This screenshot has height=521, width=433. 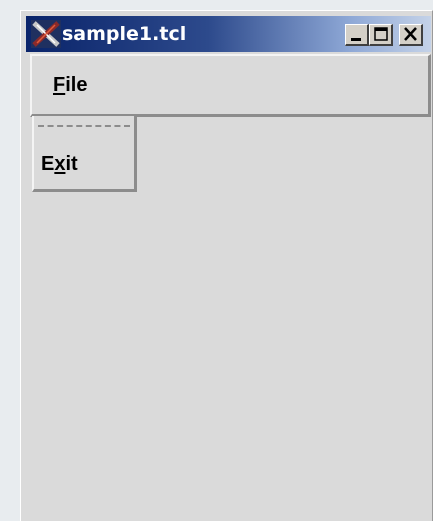 What do you see at coordinates (46, 34) in the screenshot?
I see `tk-feather-icon` at bounding box center [46, 34].